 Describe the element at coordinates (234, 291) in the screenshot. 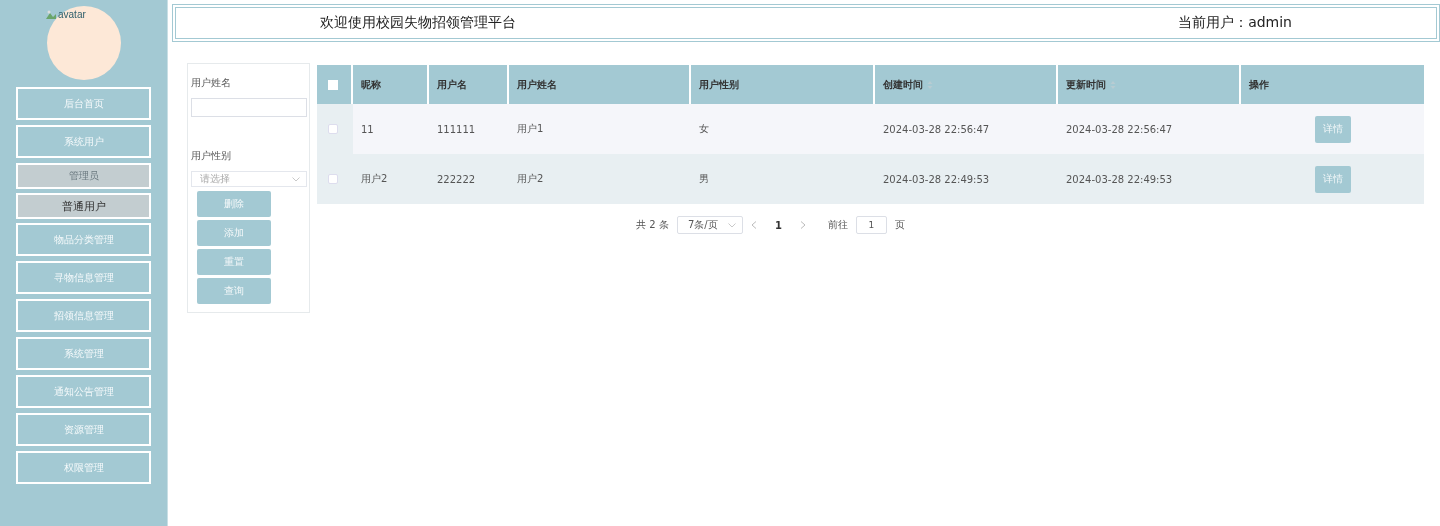

I see `action-button: 查询` at that location.